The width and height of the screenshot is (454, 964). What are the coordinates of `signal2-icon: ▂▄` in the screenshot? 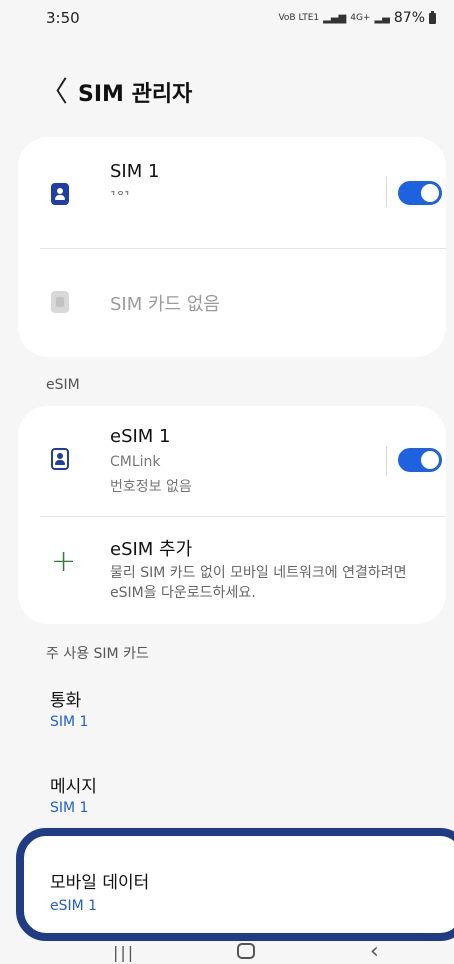 It's located at (382, 18).